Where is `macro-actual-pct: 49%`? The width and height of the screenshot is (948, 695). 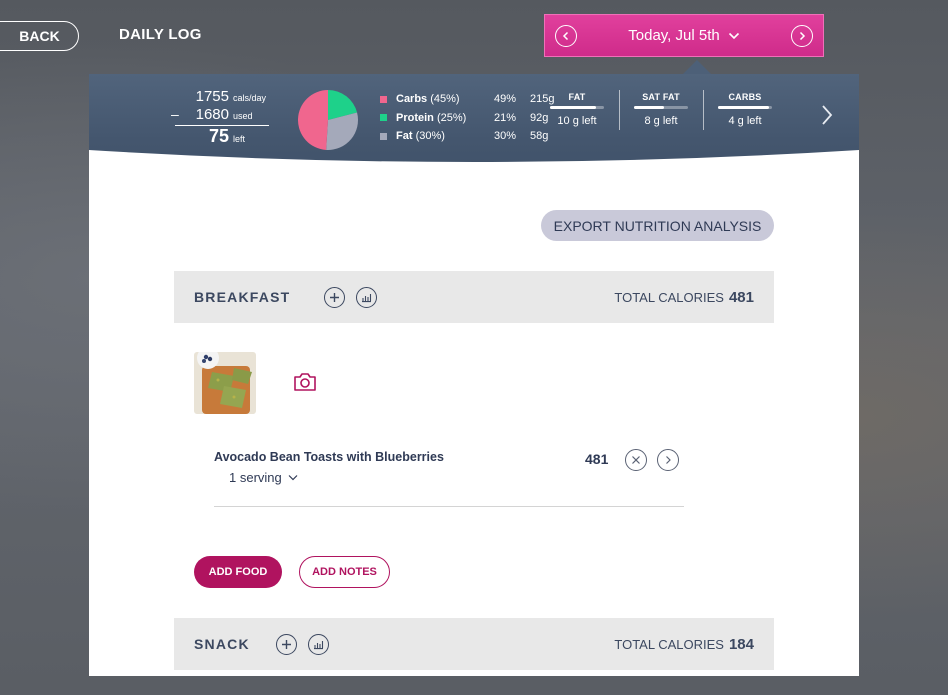
macro-actual-pct: 49% is located at coordinates (505, 99).